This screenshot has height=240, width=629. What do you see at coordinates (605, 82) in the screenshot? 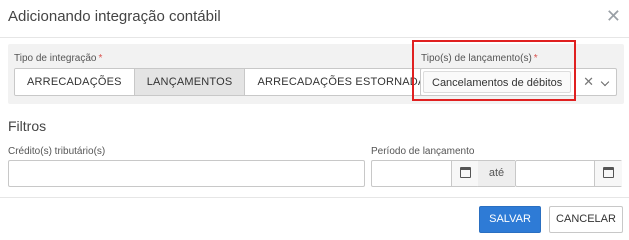
I see `chevron-down-icon` at bounding box center [605, 82].